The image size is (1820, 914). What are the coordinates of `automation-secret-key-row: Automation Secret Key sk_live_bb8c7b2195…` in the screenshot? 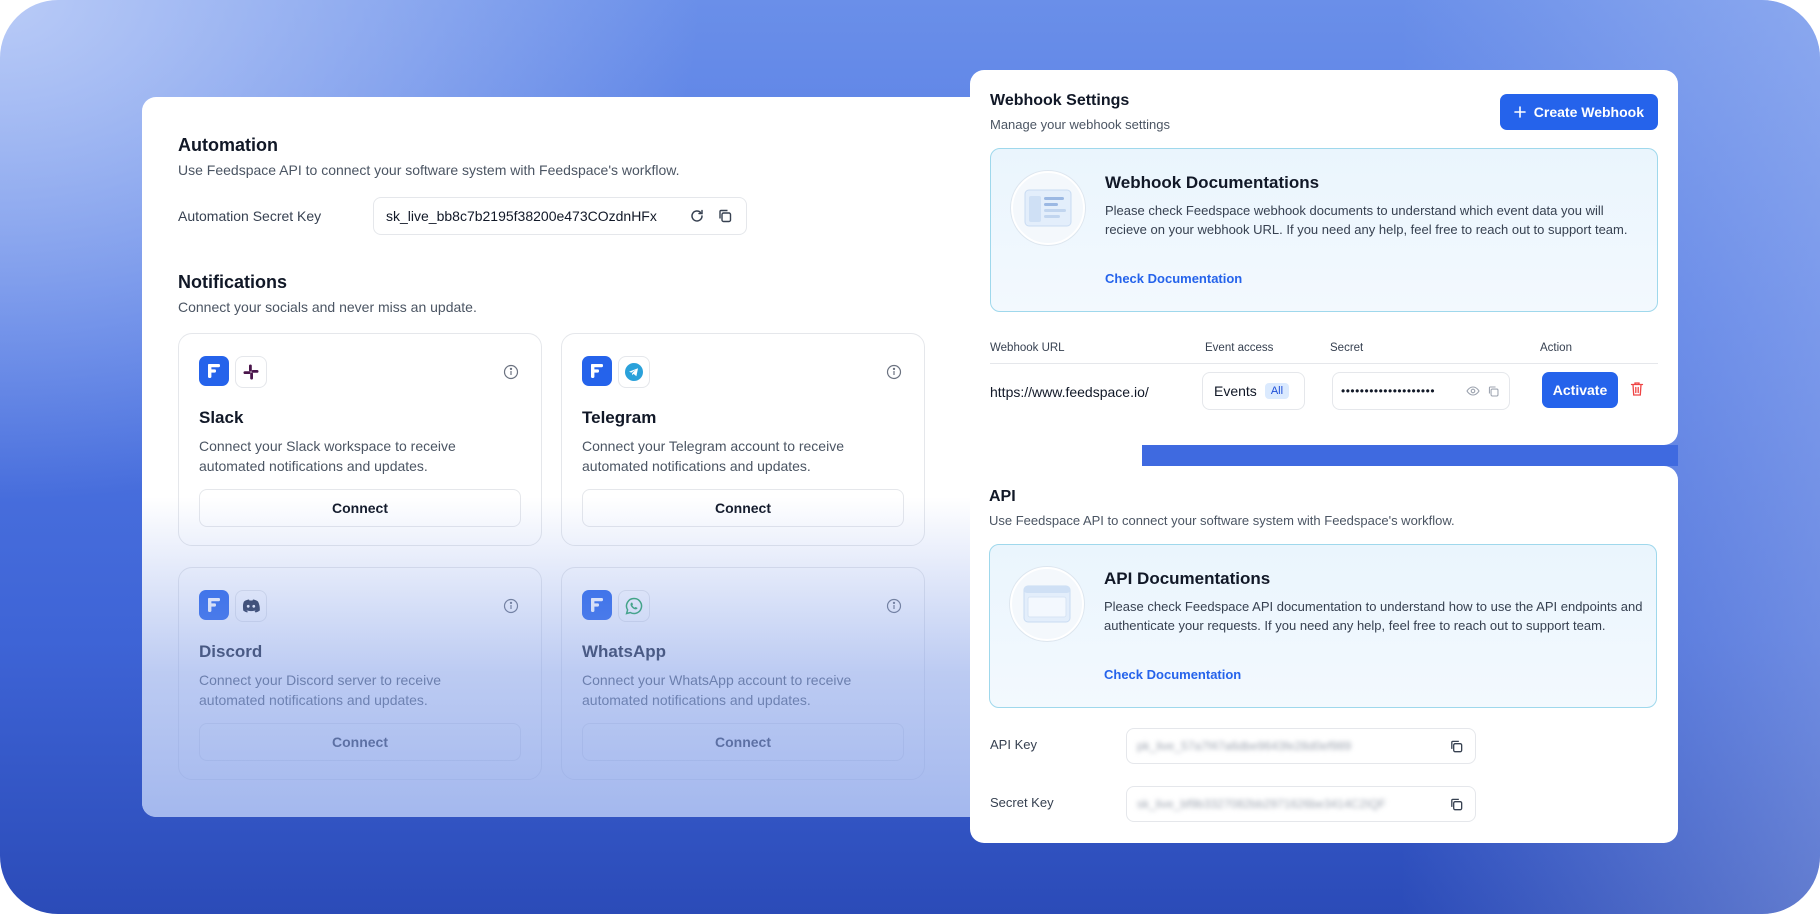 It's located at (462, 216).